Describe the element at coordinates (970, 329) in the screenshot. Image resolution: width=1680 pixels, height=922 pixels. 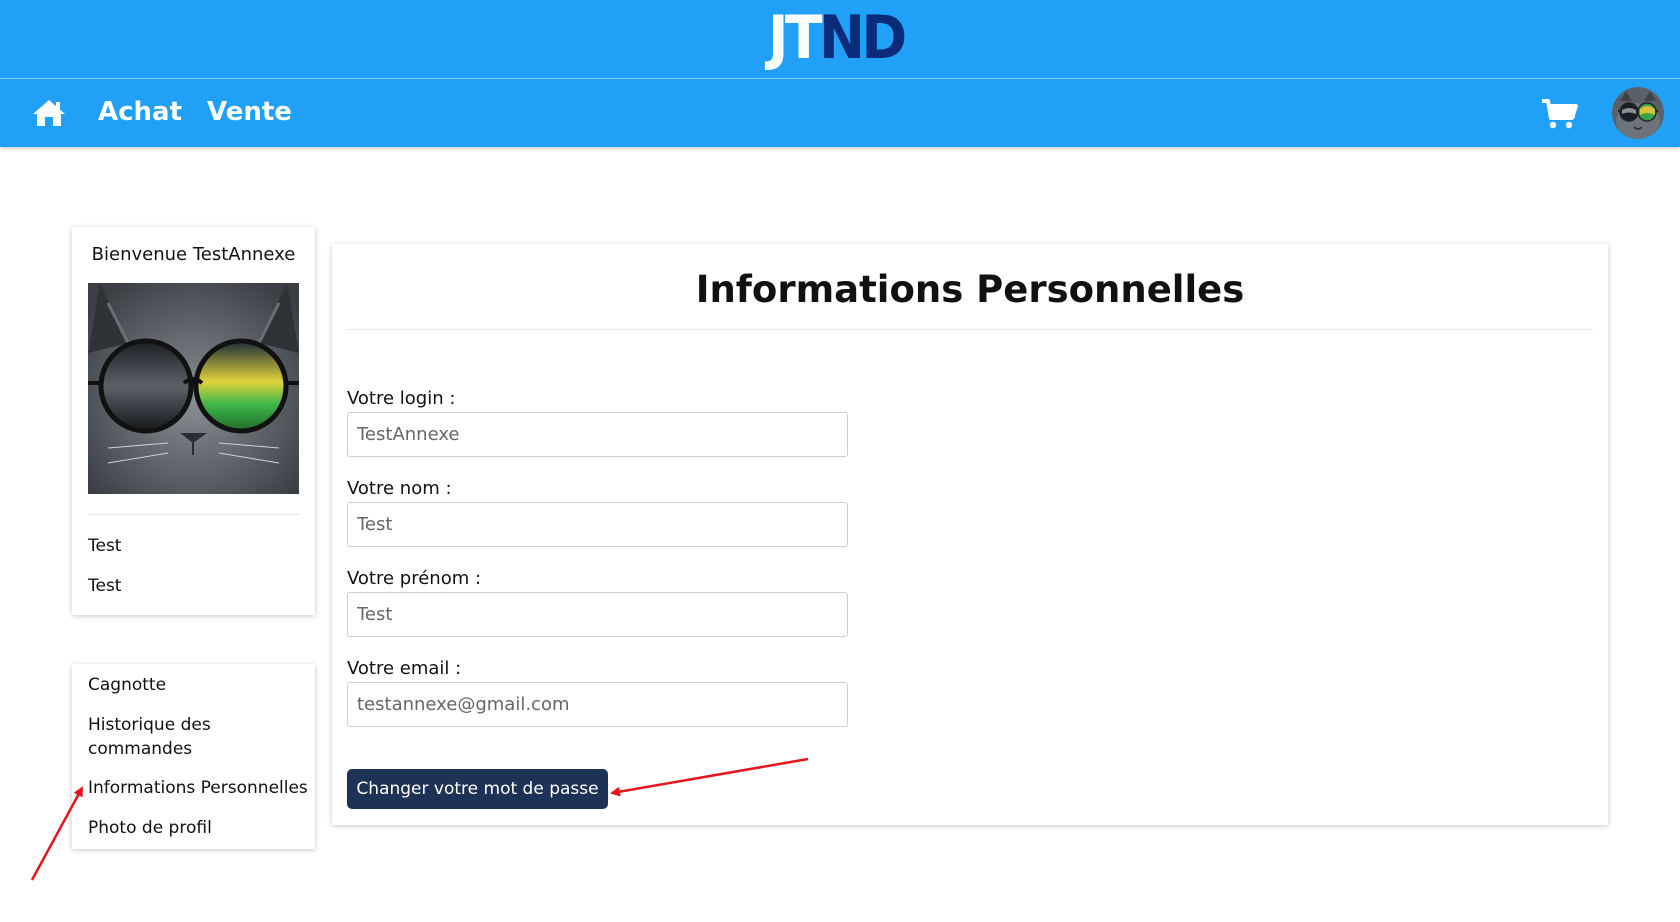
I see `title-separator` at that location.